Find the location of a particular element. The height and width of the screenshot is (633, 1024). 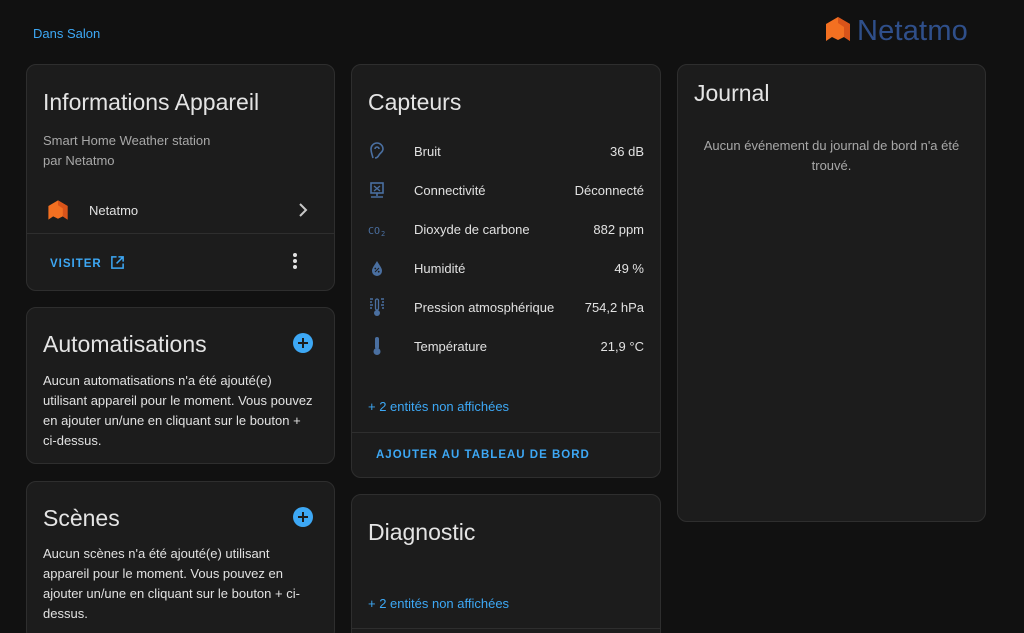

sensor-label: Température is located at coordinates (450, 346).